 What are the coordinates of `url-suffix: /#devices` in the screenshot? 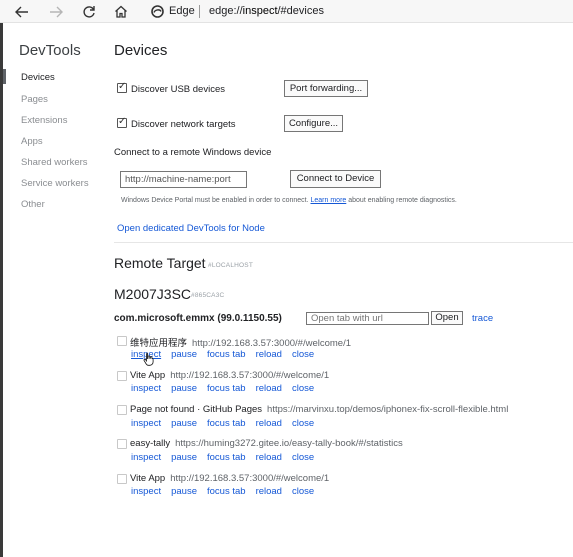 It's located at (300, 11).